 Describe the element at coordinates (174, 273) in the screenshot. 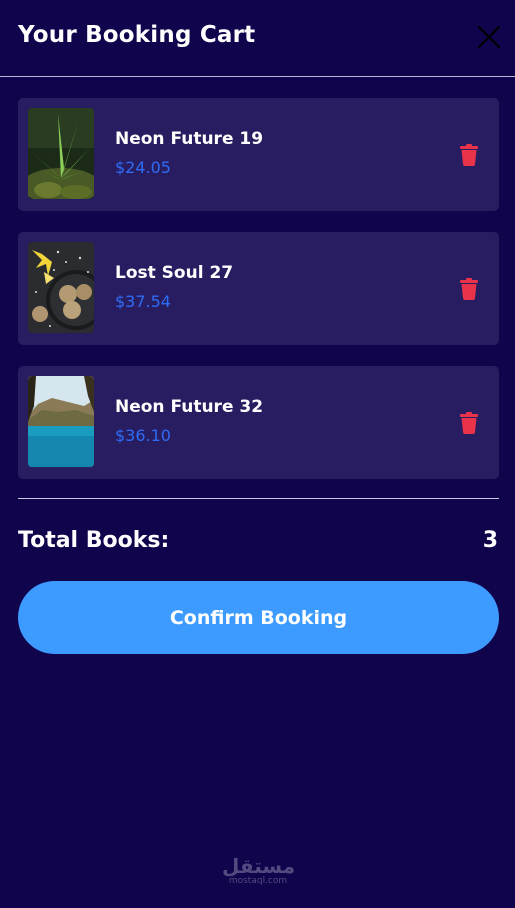

I see `item-title: Lost Soul 27` at that location.